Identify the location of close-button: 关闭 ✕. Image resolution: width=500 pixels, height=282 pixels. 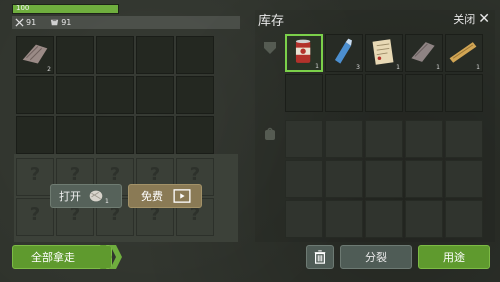
(471, 19).